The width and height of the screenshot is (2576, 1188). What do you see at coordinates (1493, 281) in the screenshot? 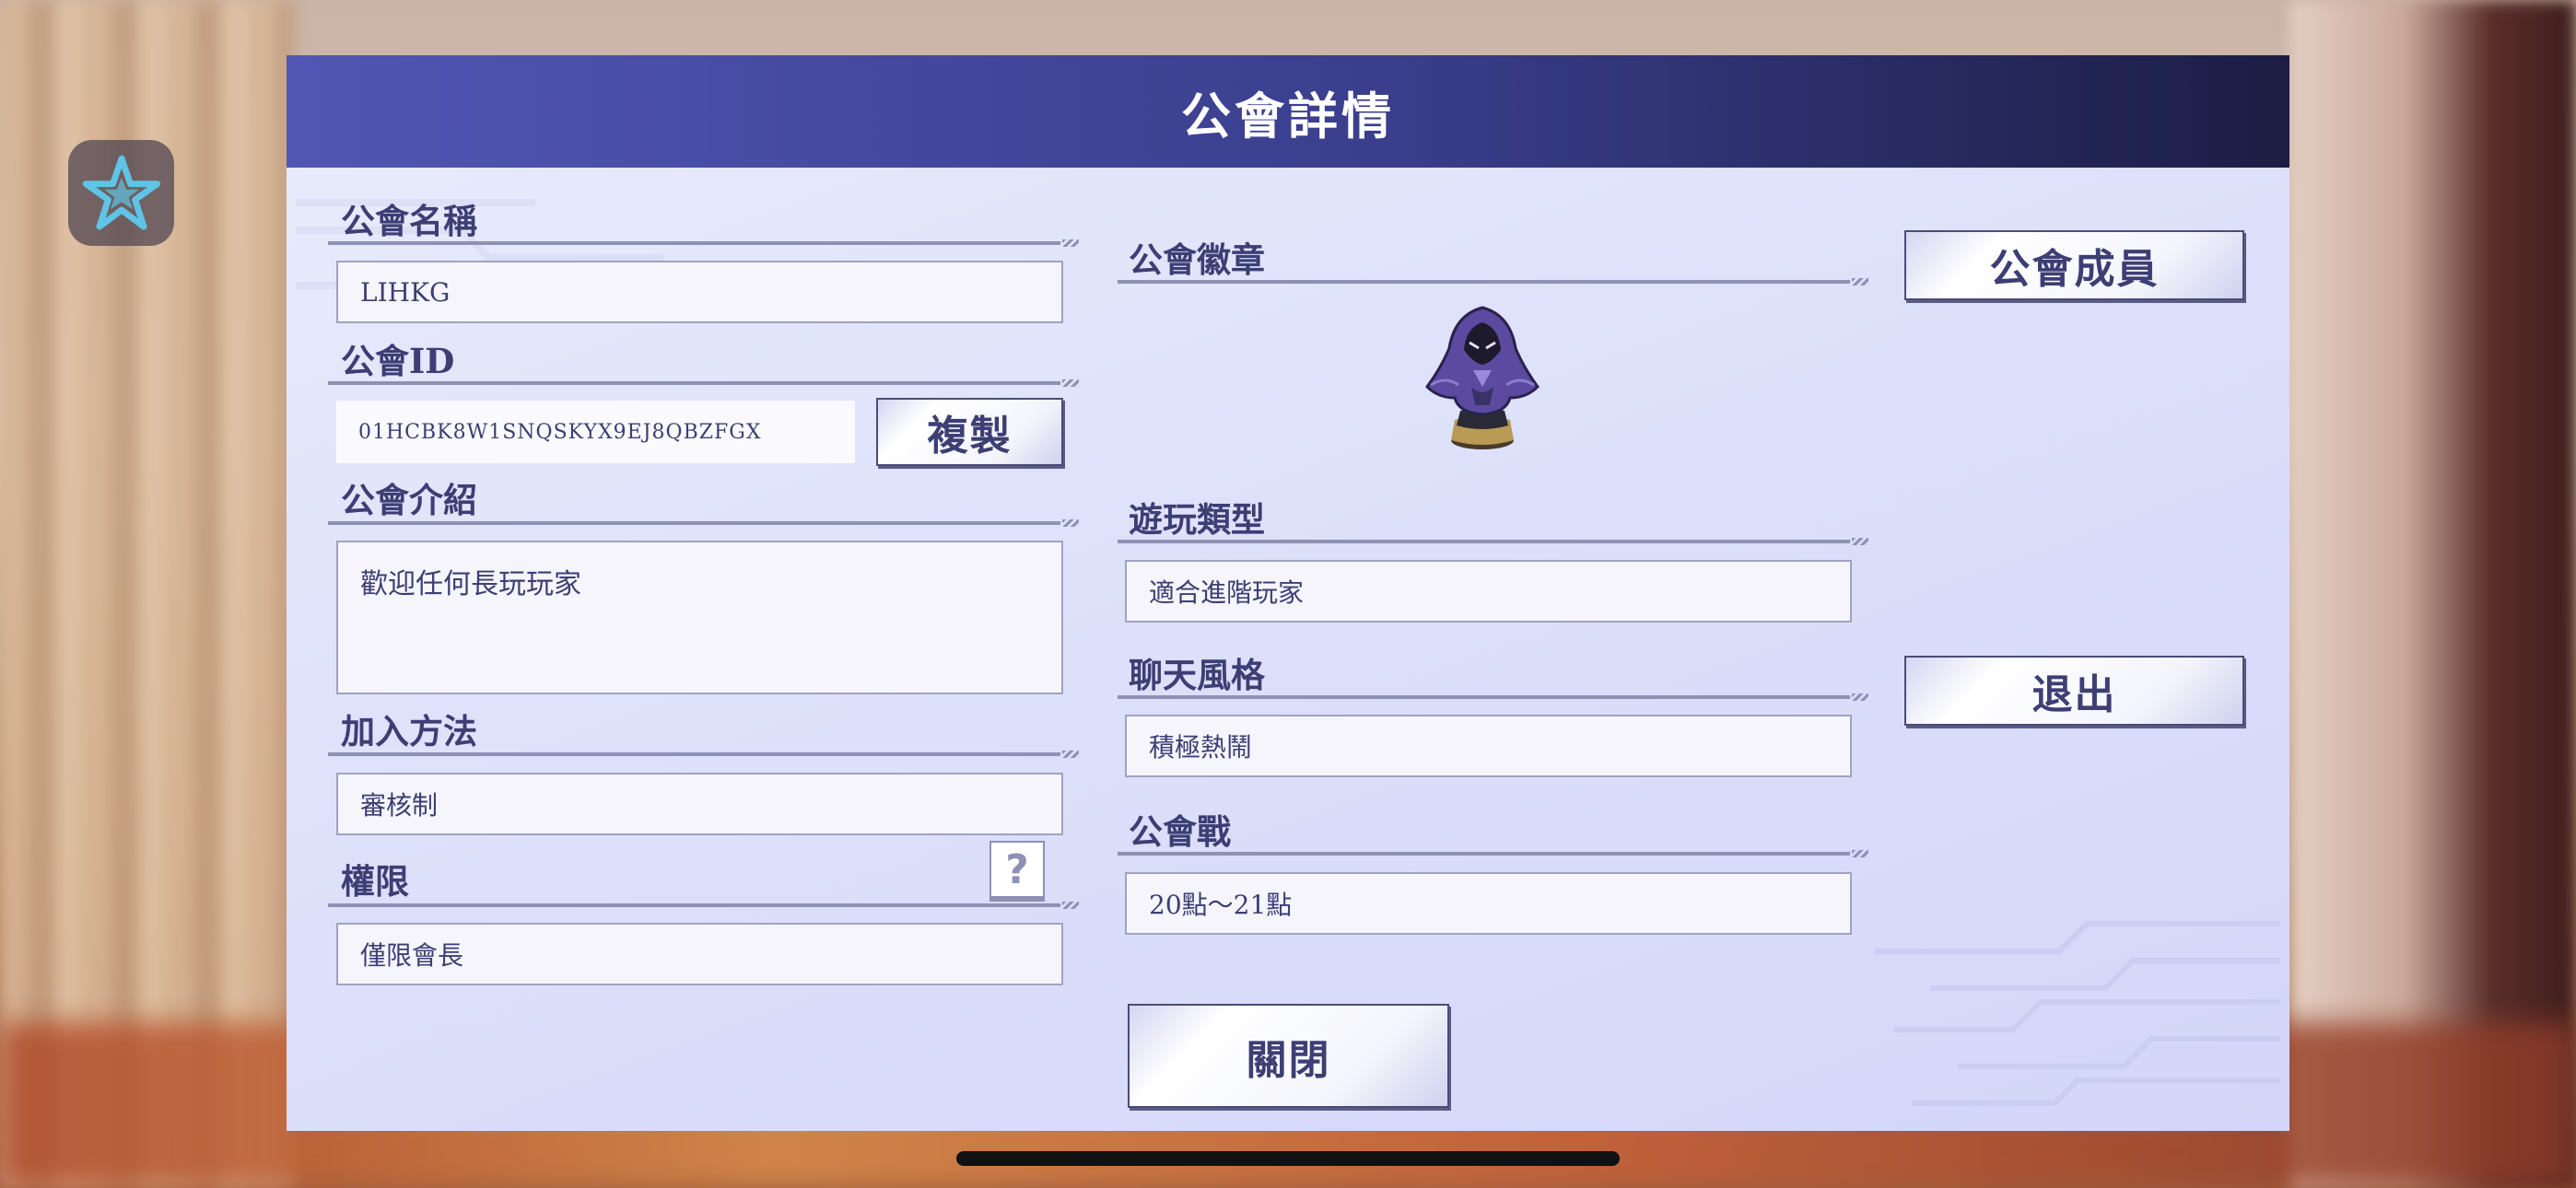
I see `guild-emblem-divider` at bounding box center [1493, 281].